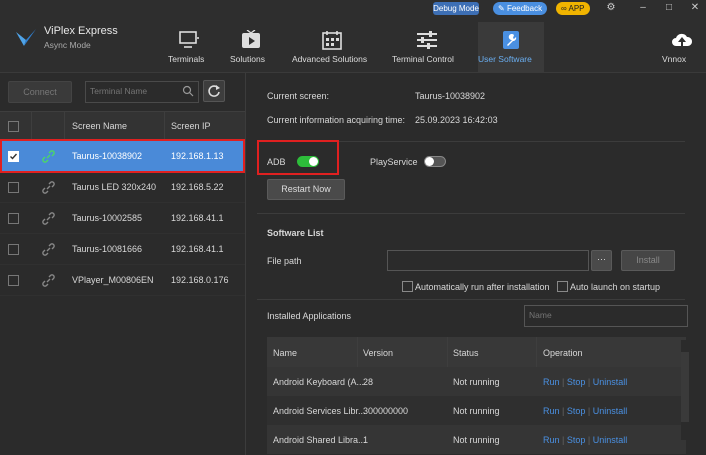 This screenshot has height=455, width=706. I want to click on playservice-label: PlayService, so click(394, 162).